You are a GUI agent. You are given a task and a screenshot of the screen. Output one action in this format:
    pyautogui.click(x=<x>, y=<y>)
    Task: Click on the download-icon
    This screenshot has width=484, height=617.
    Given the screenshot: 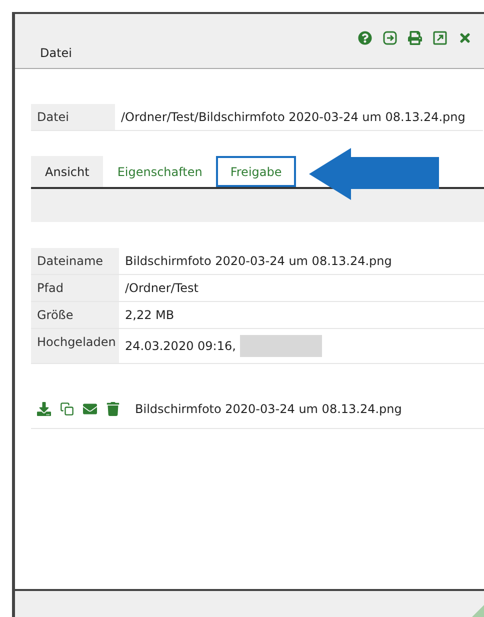 What is the action you would take?
    pyautogui.click(x=44, y=409)
    